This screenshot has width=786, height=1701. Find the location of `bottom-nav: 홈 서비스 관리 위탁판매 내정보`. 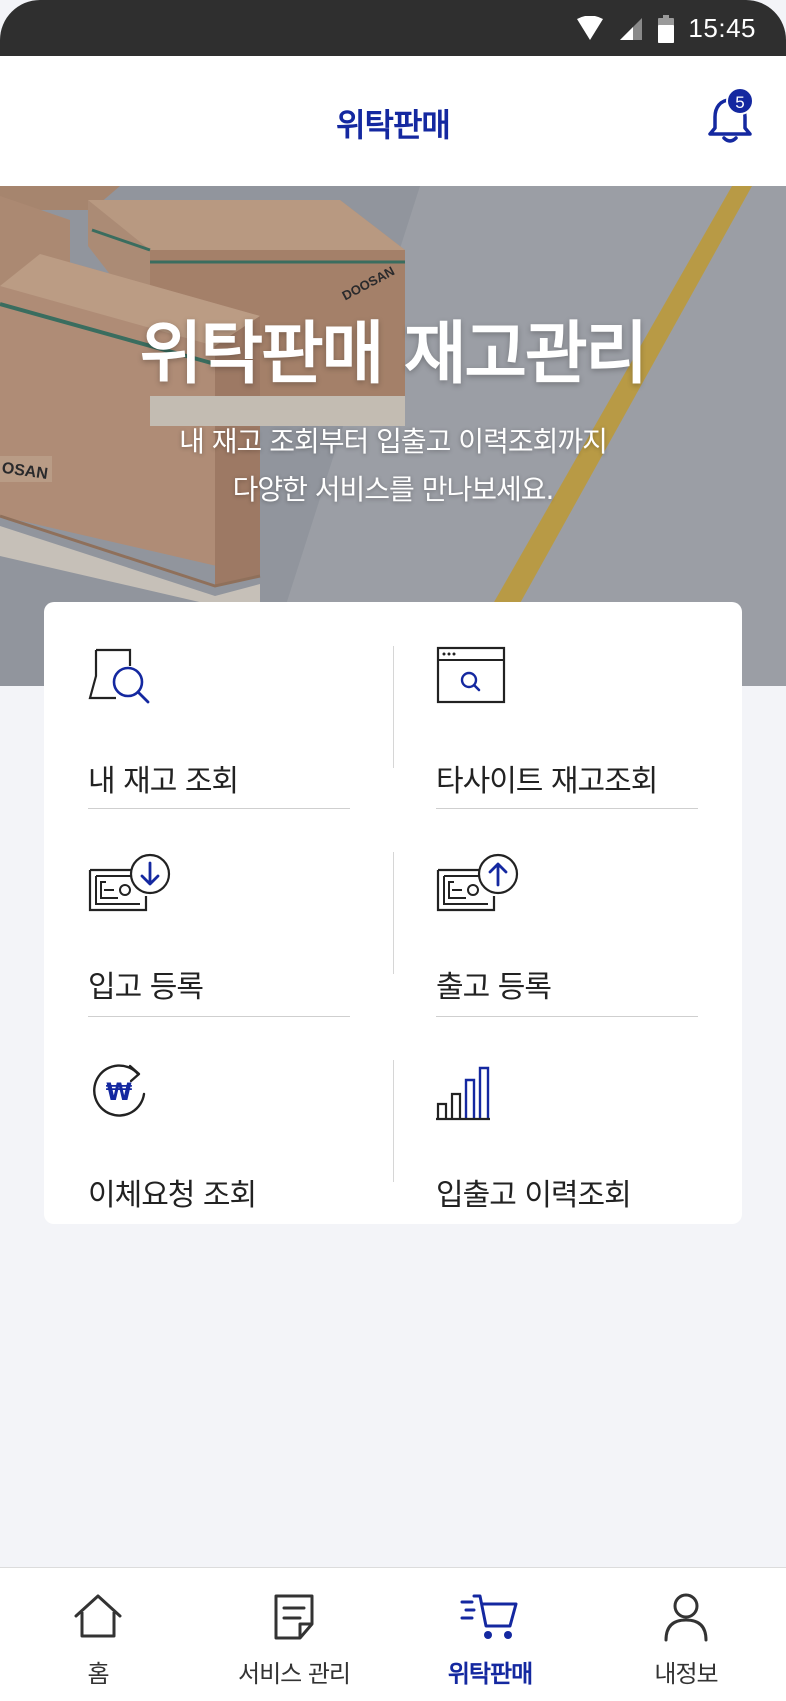

bottom-nav: 홈 서비스 관리 위탁판매 내정보 is located at coordinates (393, 1634).